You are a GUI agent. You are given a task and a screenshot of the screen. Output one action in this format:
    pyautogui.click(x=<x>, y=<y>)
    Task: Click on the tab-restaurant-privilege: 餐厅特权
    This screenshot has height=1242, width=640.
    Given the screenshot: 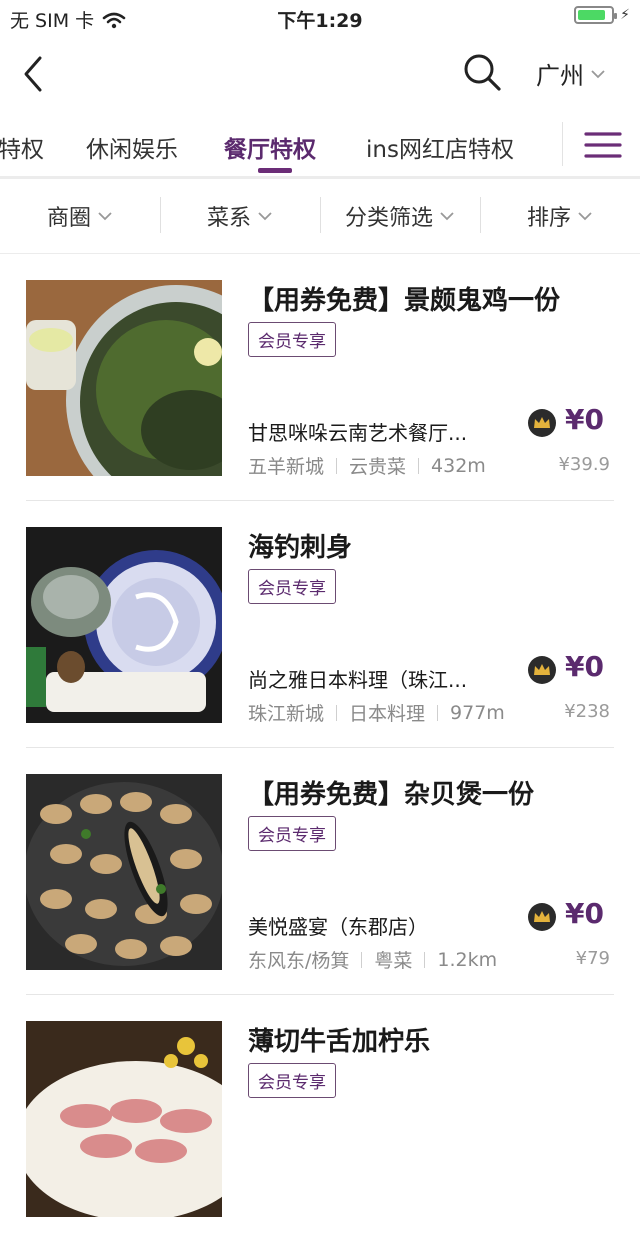 What is the action you would take?
    pyautogui.click(x=270, y=147)
    